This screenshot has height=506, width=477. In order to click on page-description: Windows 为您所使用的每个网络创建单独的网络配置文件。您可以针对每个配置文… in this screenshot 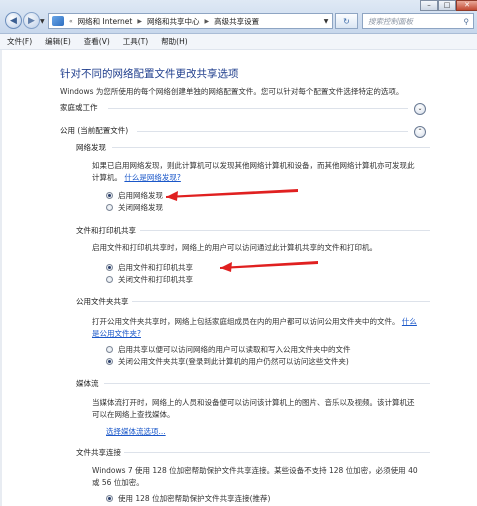, I will do `click(232, 91)`.